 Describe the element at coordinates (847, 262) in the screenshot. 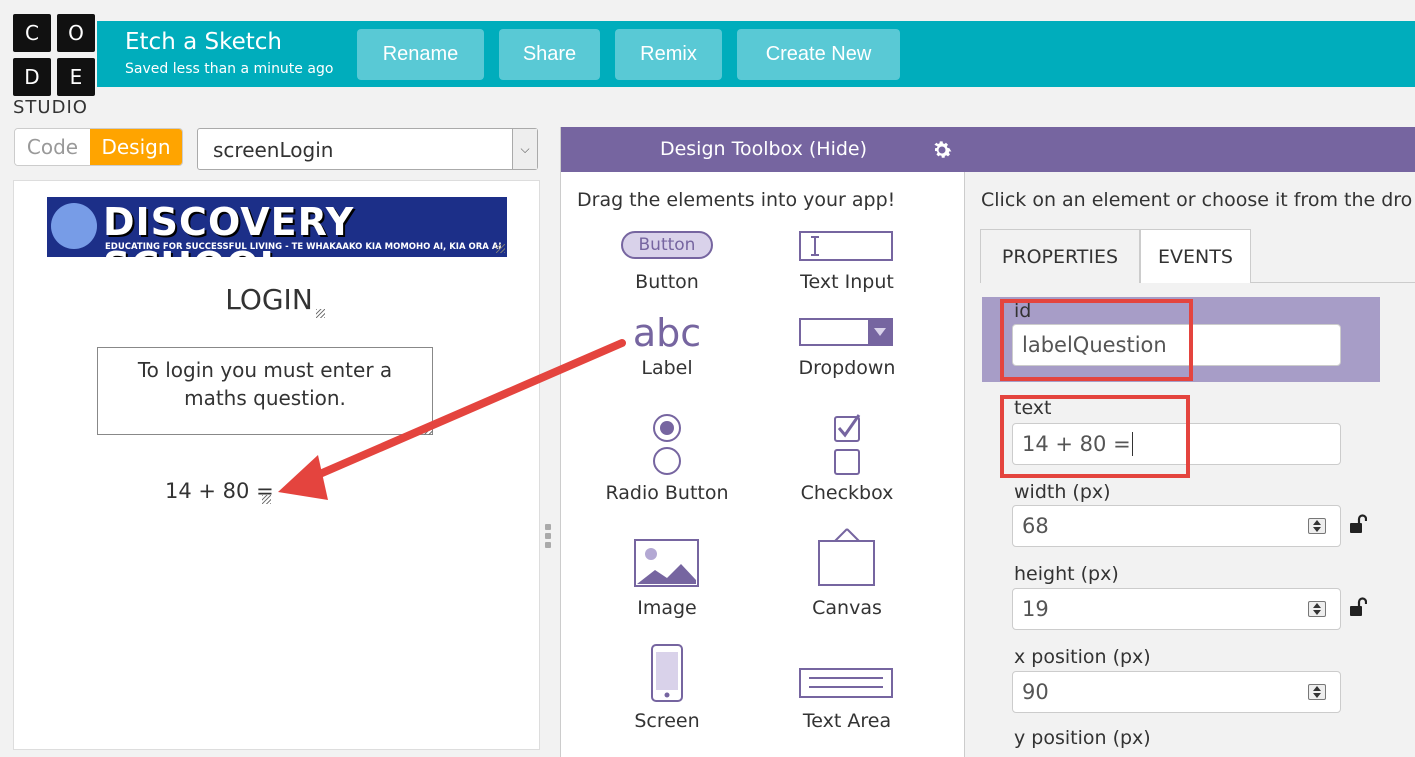

I see `toolbox-item-text-input: Text Input` at that location.